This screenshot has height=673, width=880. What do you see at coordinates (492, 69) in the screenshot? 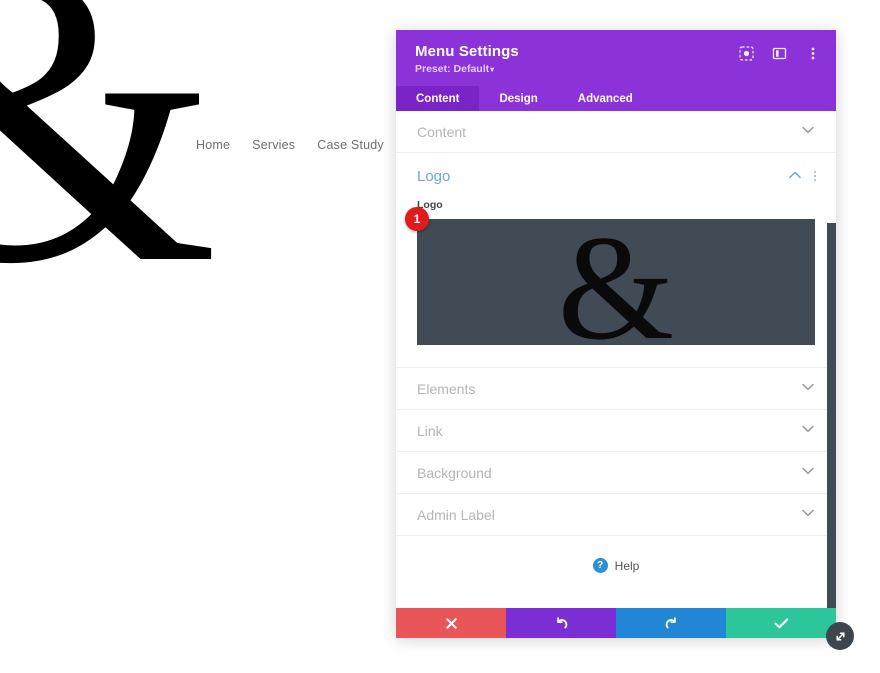
I see `preset-caret-icon: ▾` at bounding box center [492, 69].